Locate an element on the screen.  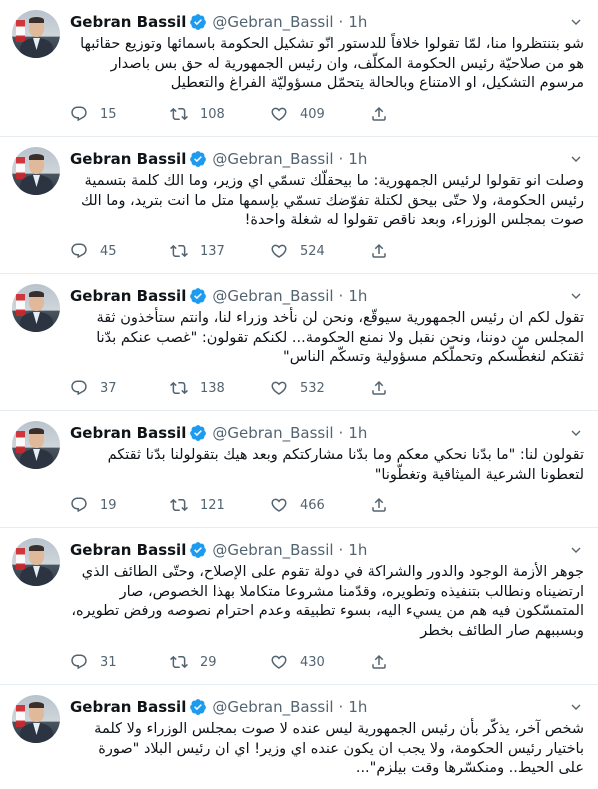
like-button: 430 is located at coordinates (320, 662).